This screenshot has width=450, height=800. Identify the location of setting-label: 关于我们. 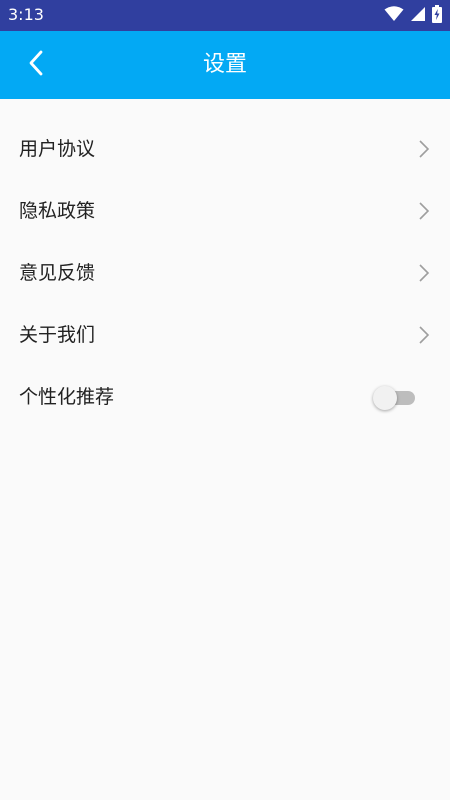
(57, 335).